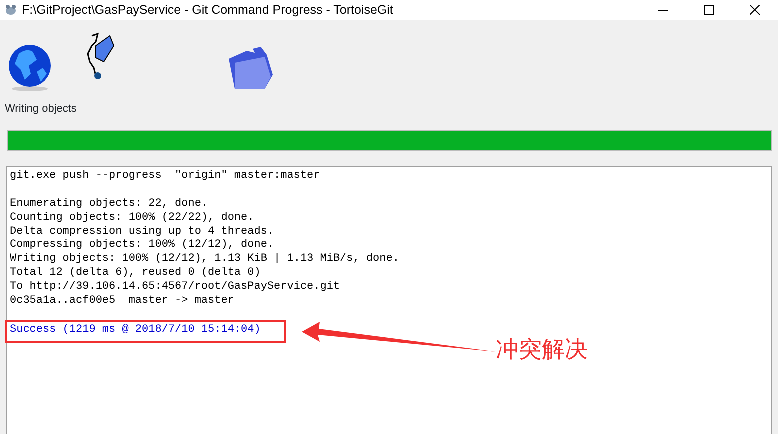 This screenshot has width=778, height=434. Describe the element at coordinates (11, 10) in the screenshot. I see `app-icon` at that location.